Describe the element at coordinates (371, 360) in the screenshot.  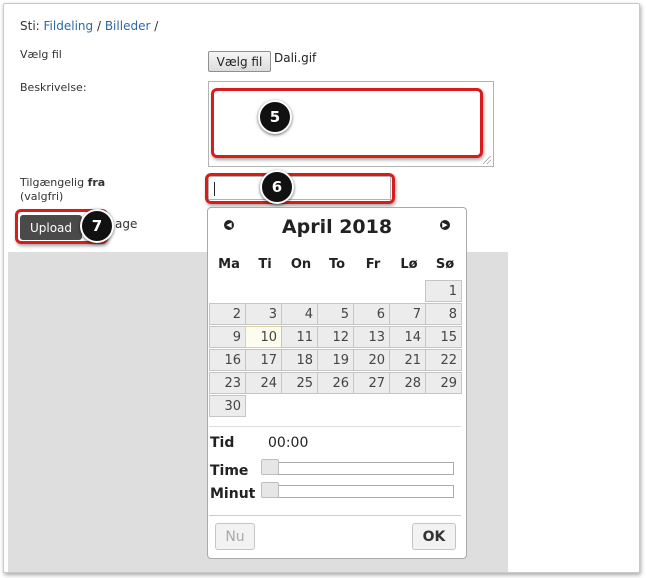
I see `calendar-day: 20` at that location.